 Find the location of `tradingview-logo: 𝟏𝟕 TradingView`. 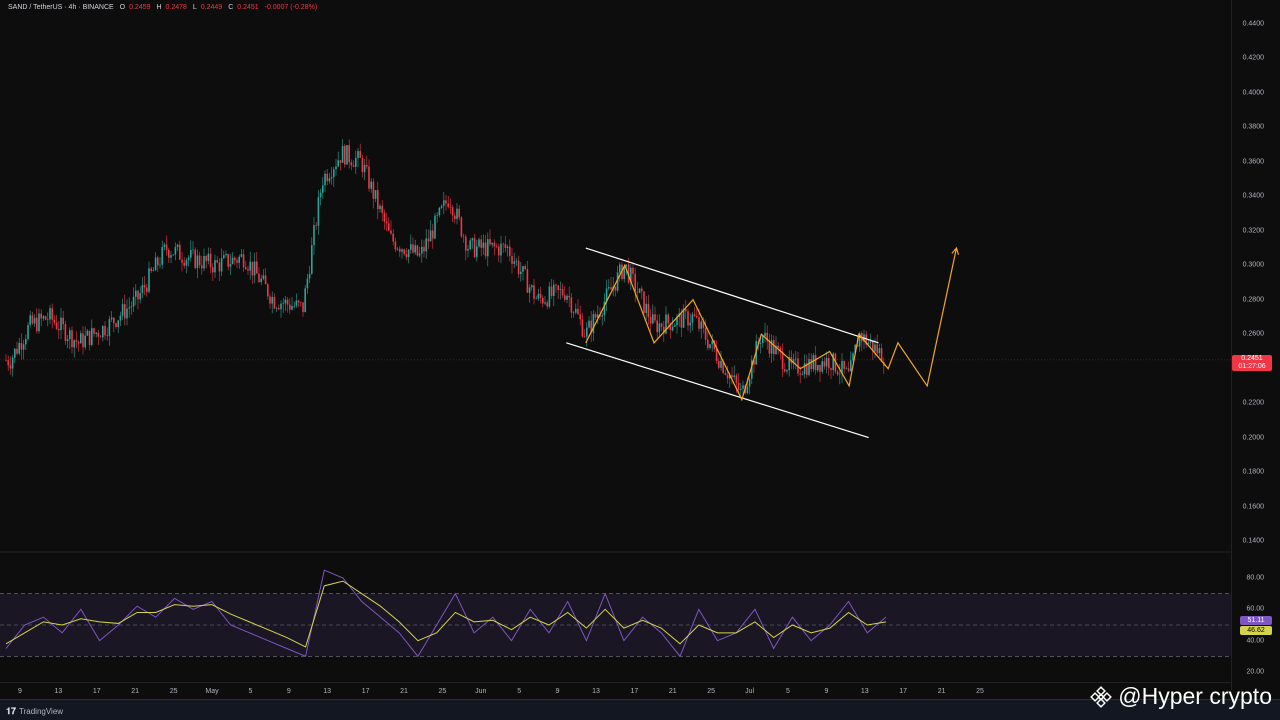

tradingview-logo: 𝟏𝟕 TradingView is located at coordinates (34, 711).